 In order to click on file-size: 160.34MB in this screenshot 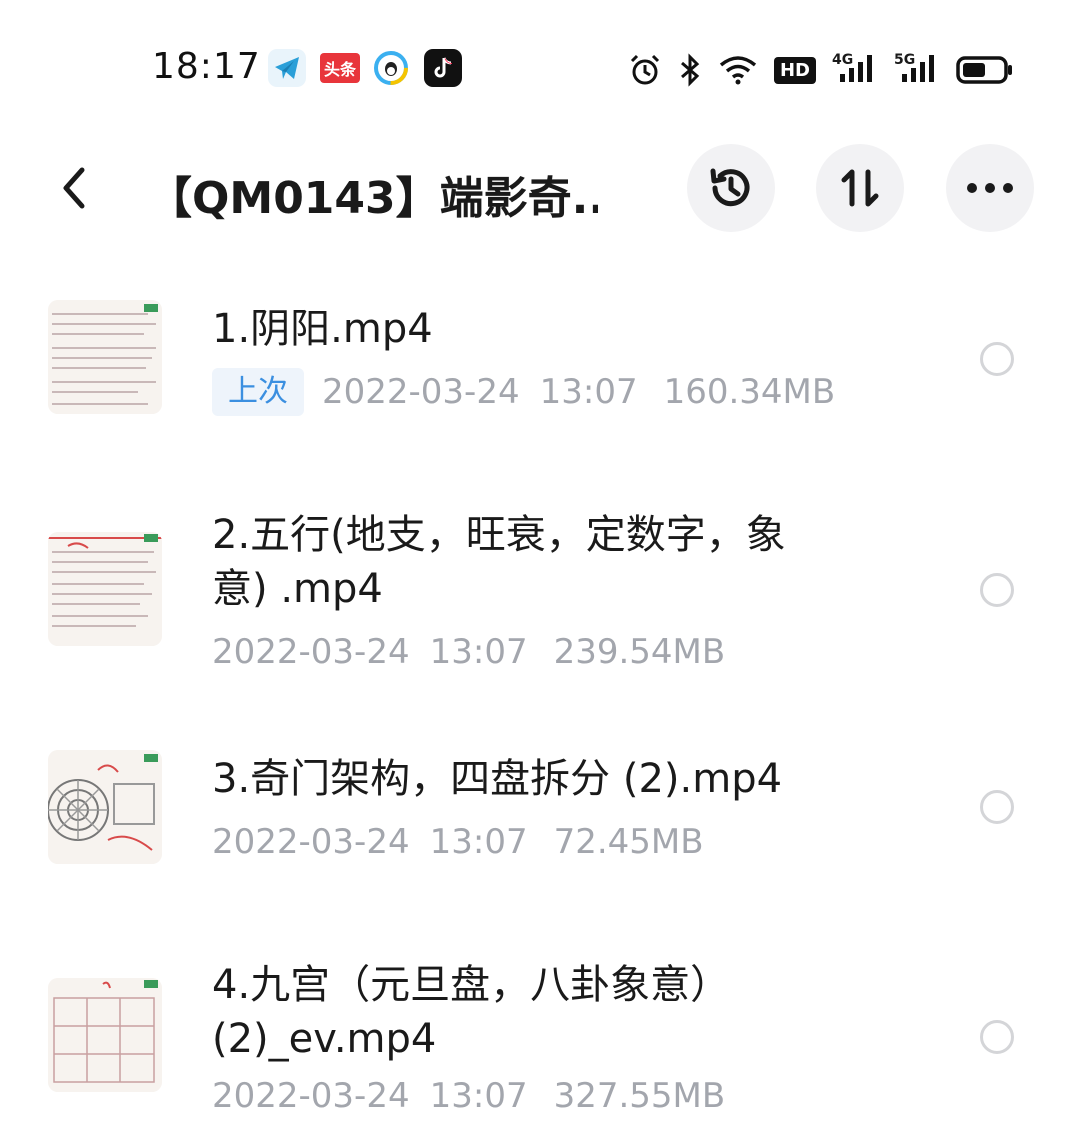, I will do `click(749, 392)`.